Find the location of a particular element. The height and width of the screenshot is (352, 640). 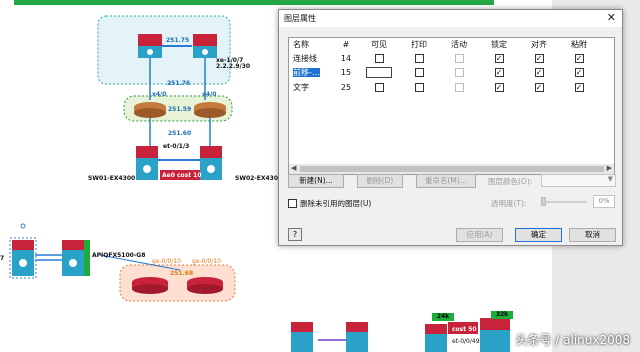

ip-label: 251.60 is located at coordinates (180, 133).